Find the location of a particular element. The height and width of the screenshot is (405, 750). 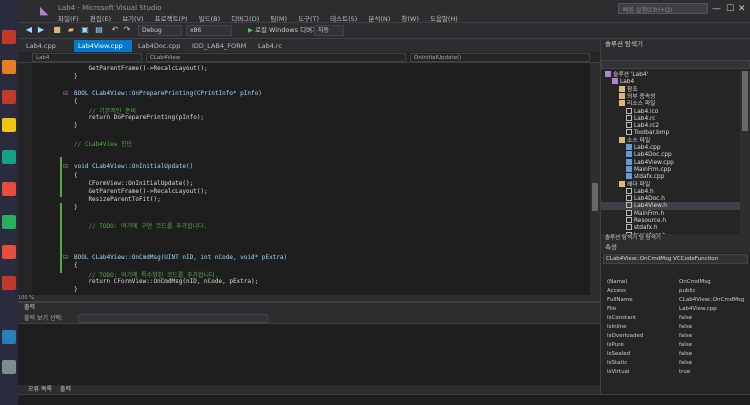

property-row: FullName CLab4View::OnCmdMsg is located at coordinates (675, 300).